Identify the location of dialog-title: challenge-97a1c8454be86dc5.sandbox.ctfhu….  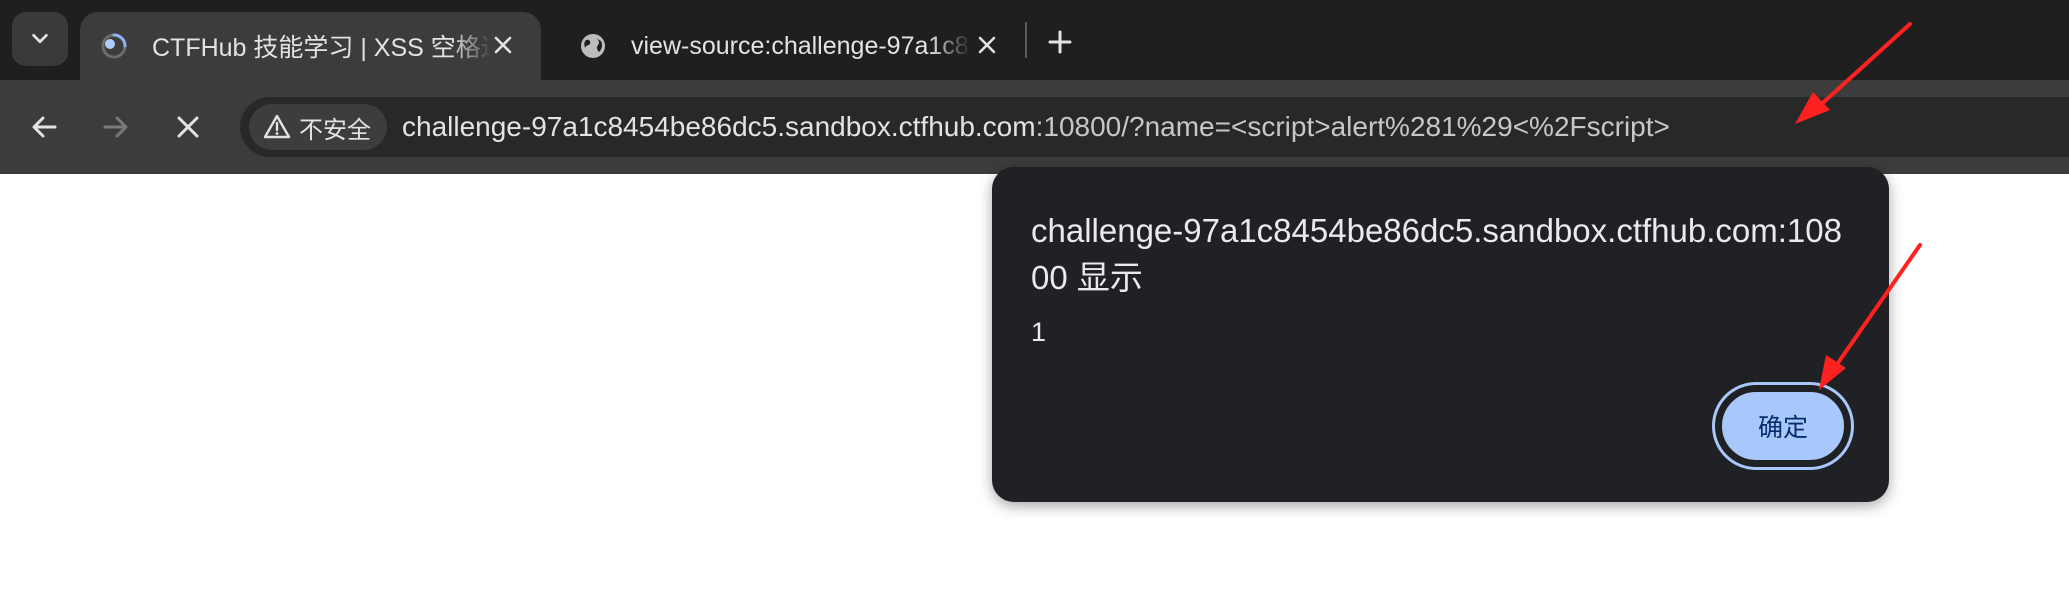
(1436, 254).